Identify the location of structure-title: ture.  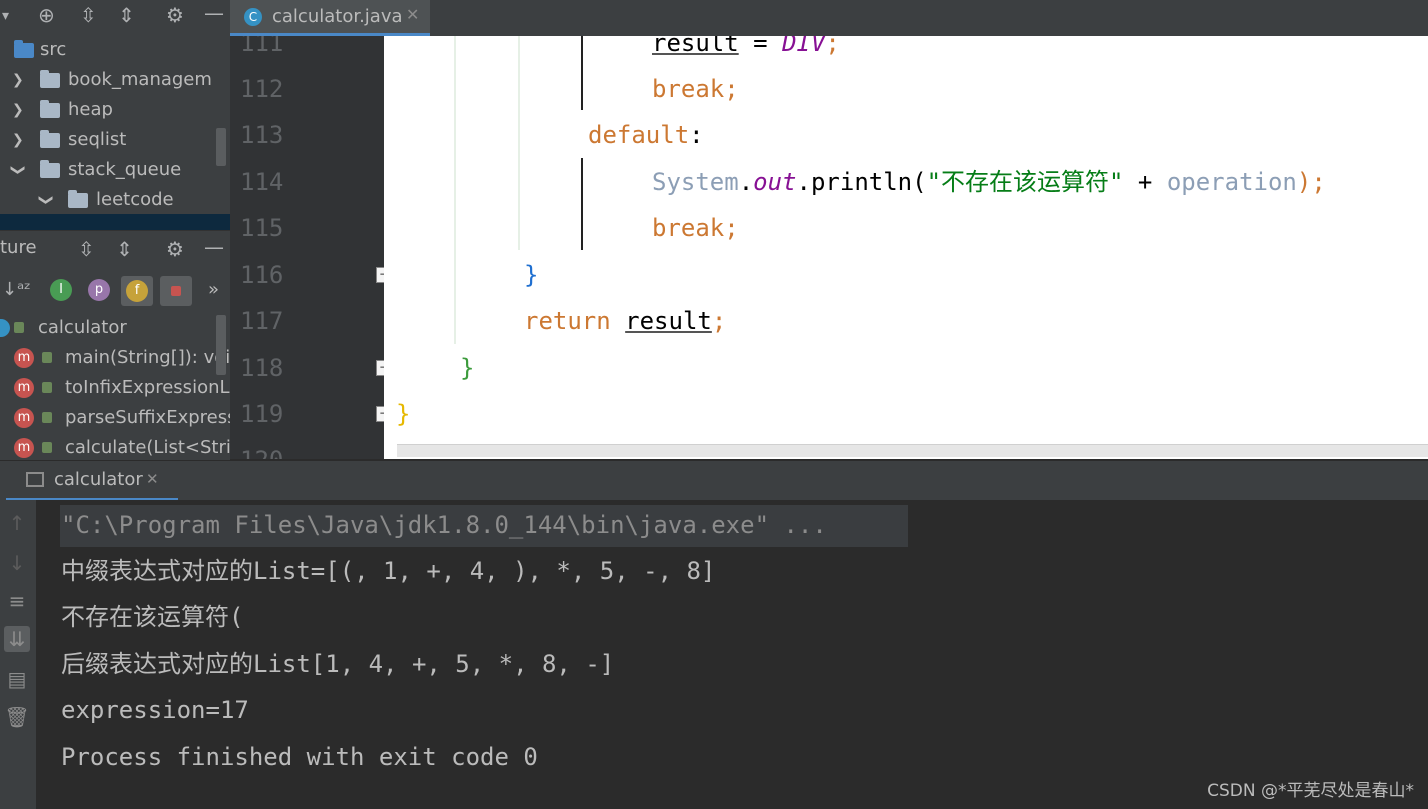
(18, 247).